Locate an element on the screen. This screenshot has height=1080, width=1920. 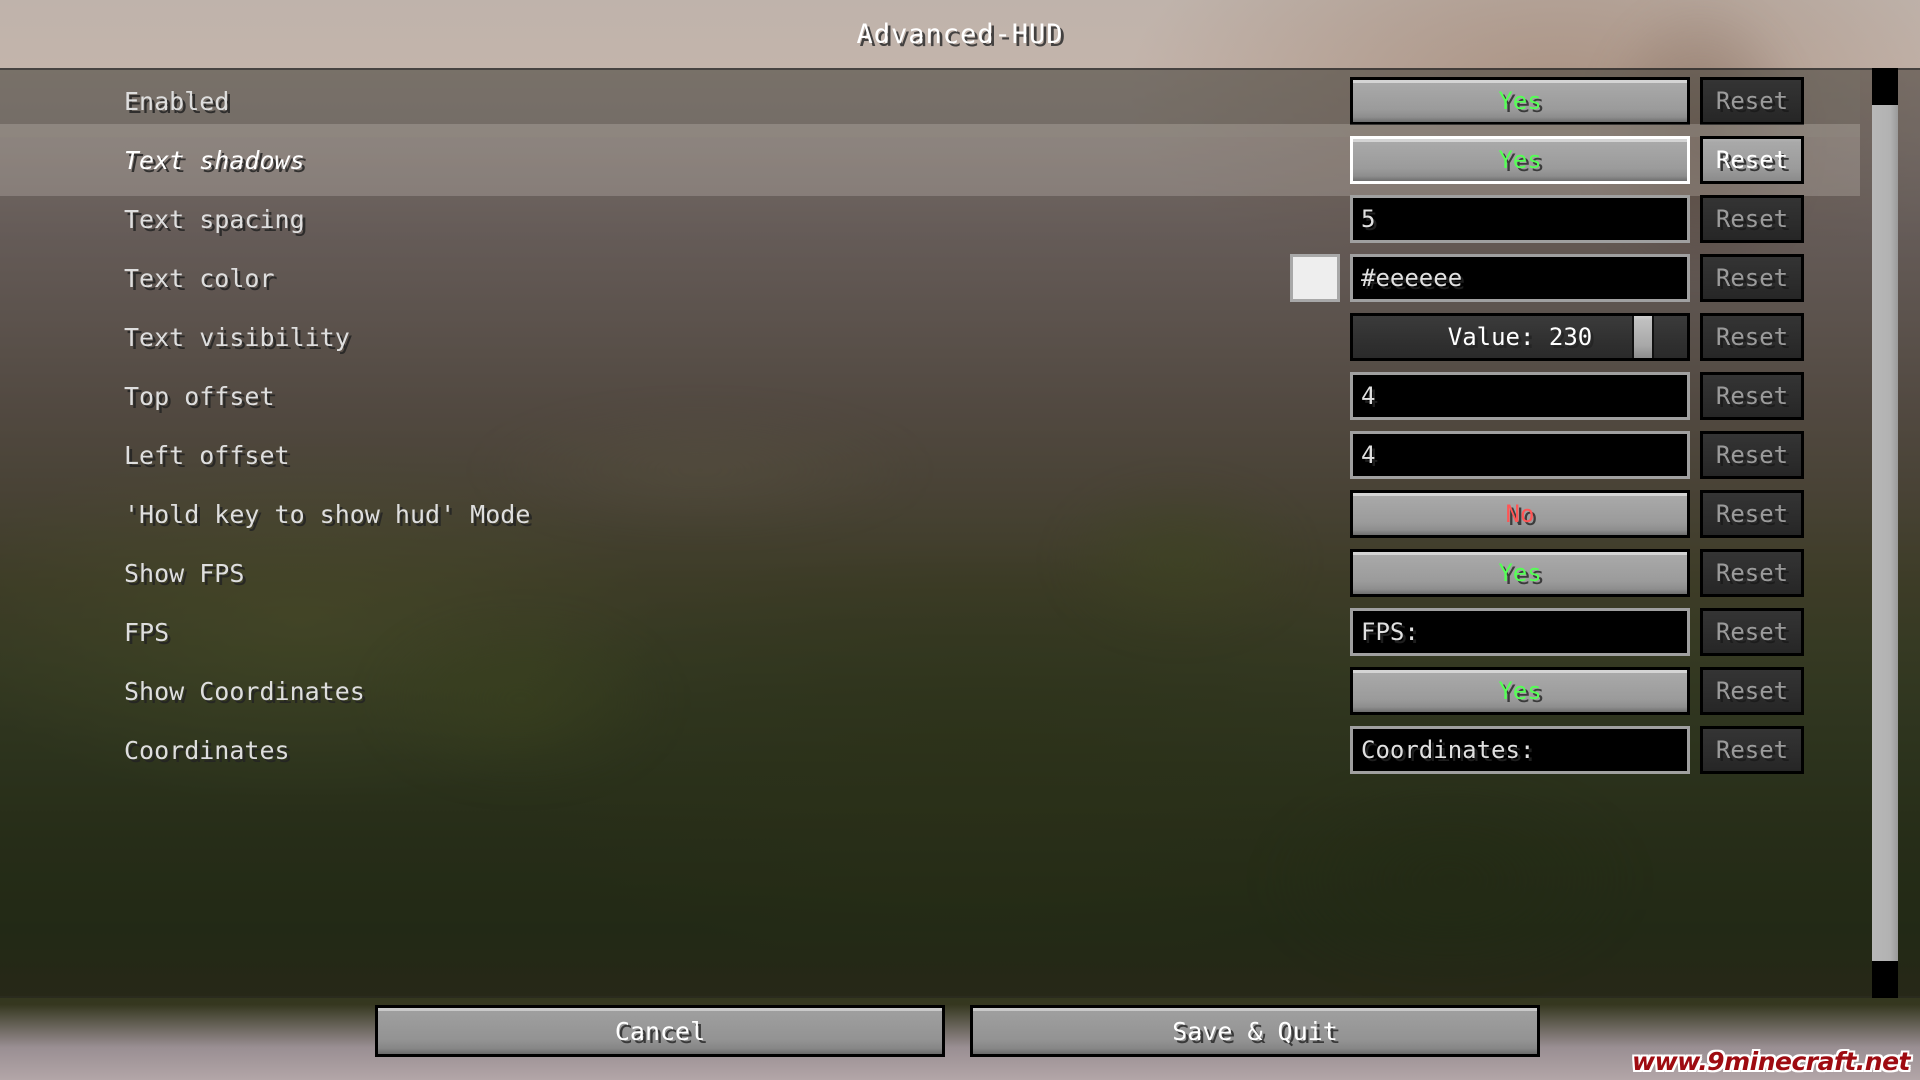
save-and-quit-button: Save & Quit is located at coordinates (1255, 1031).